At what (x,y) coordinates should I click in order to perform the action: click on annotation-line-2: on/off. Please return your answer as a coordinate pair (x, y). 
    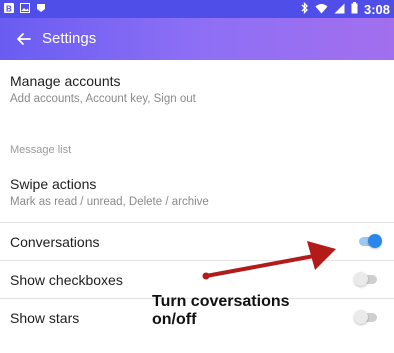
    Looking at the image, I should click on (174, 319).